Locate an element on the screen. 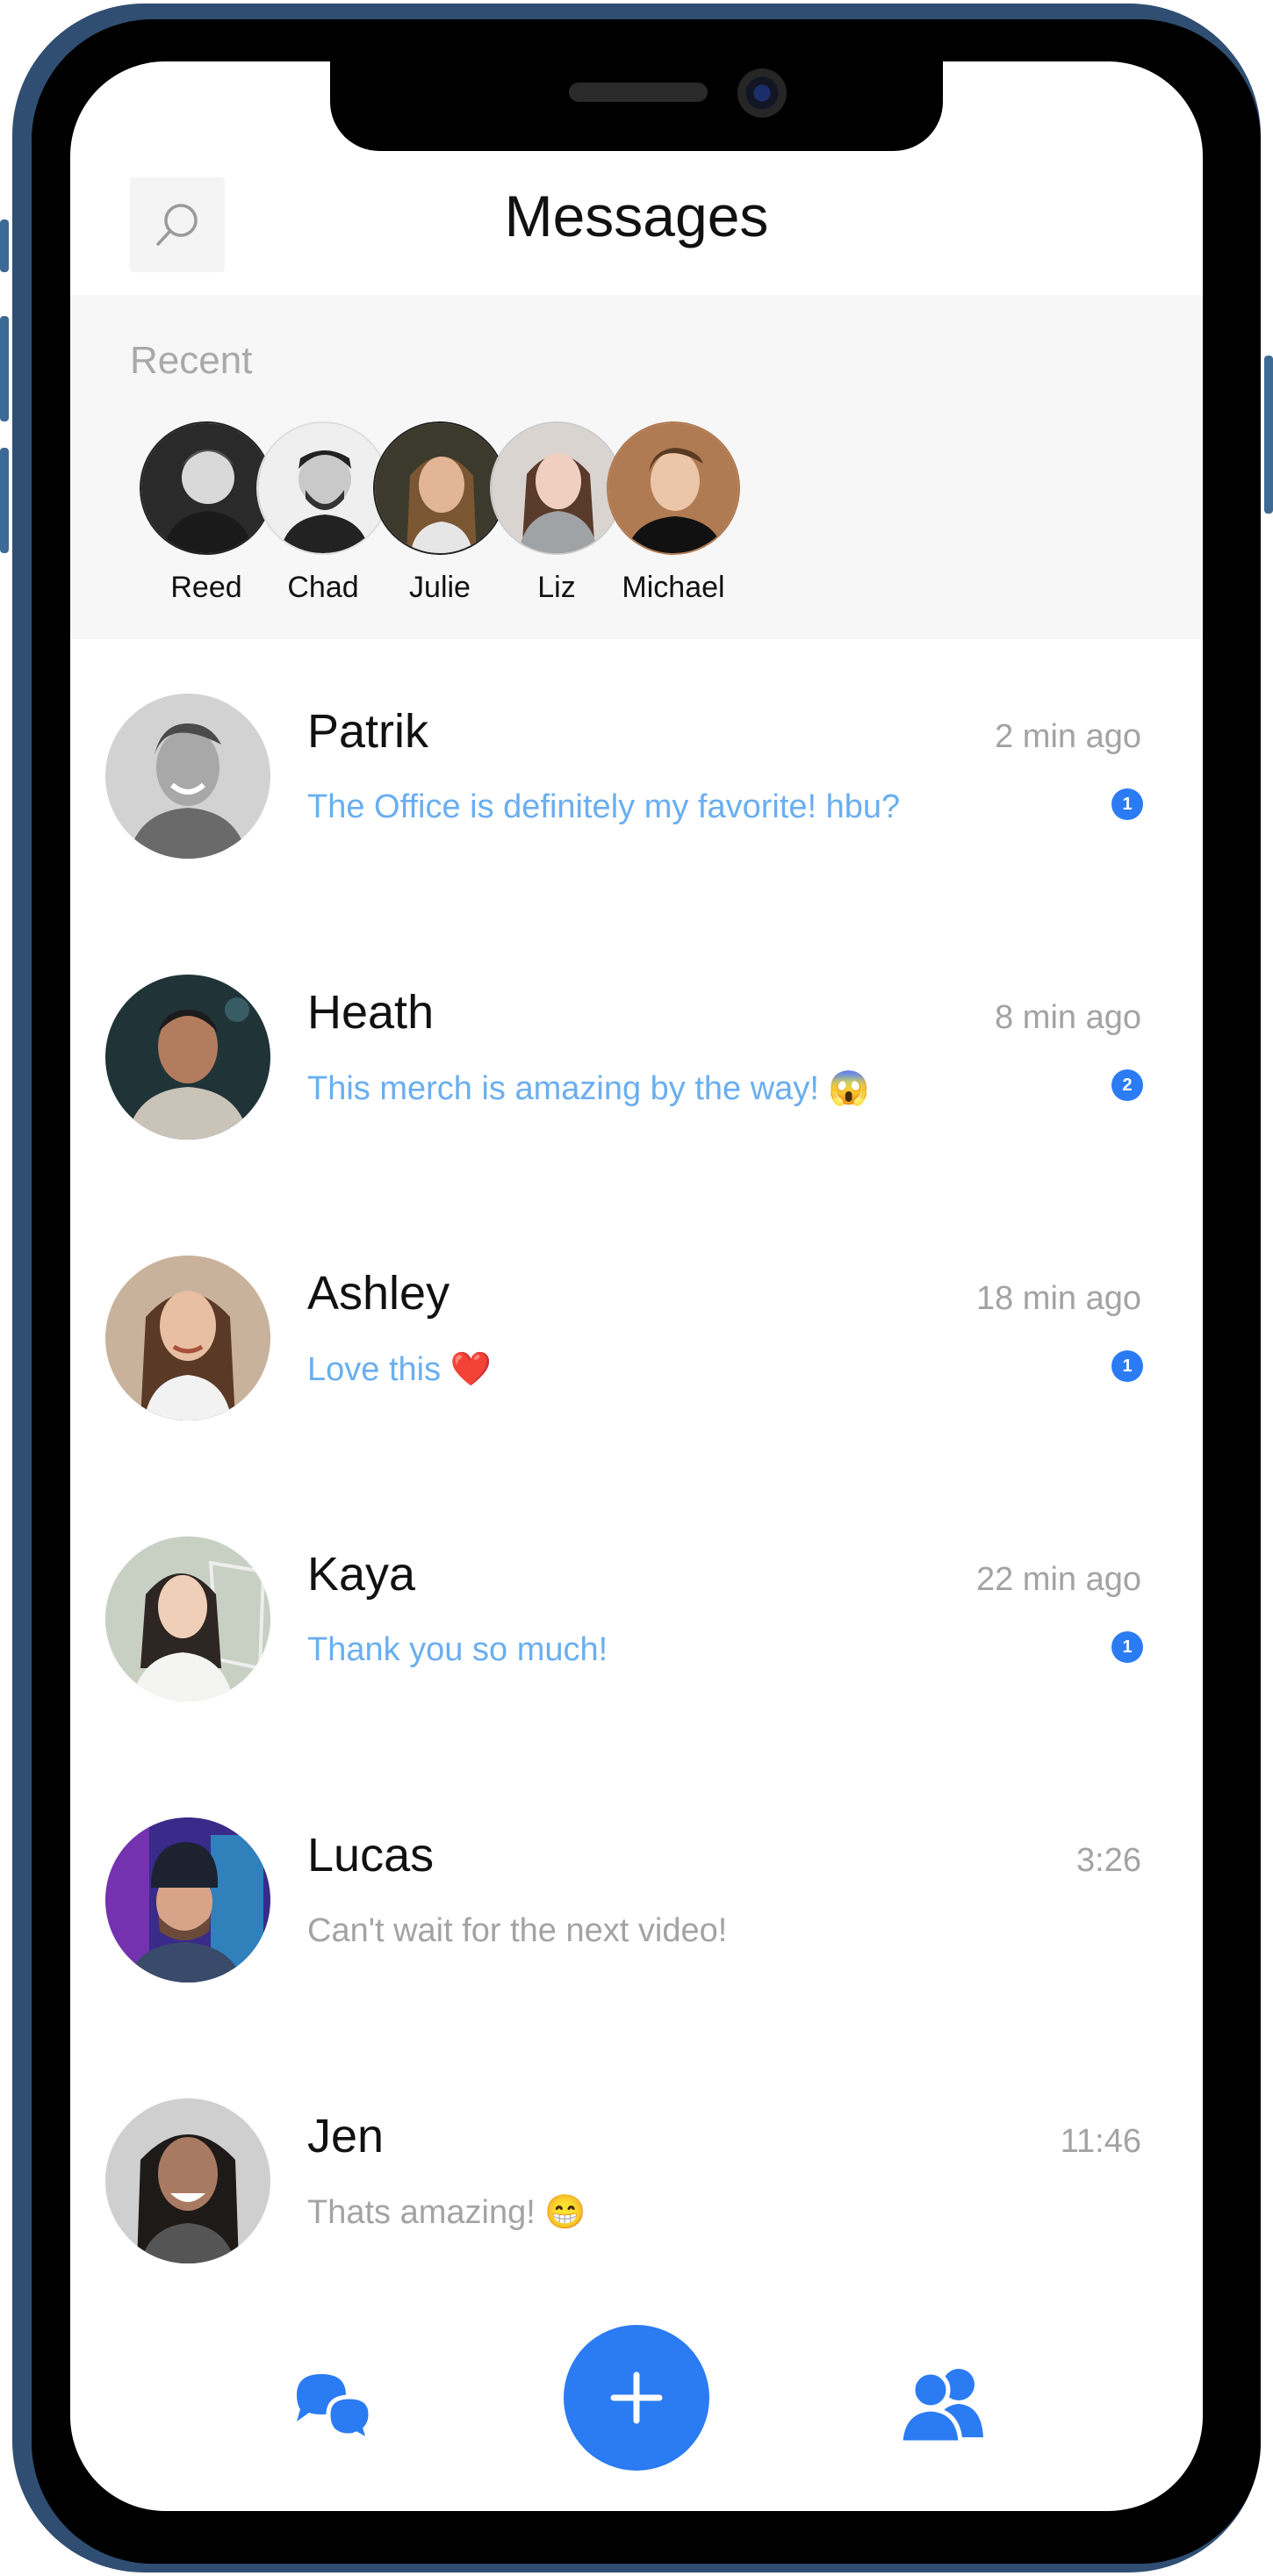 This screenshot has height=2576, width=1273. side-button-volume-down is located at coordinates (5, 500).